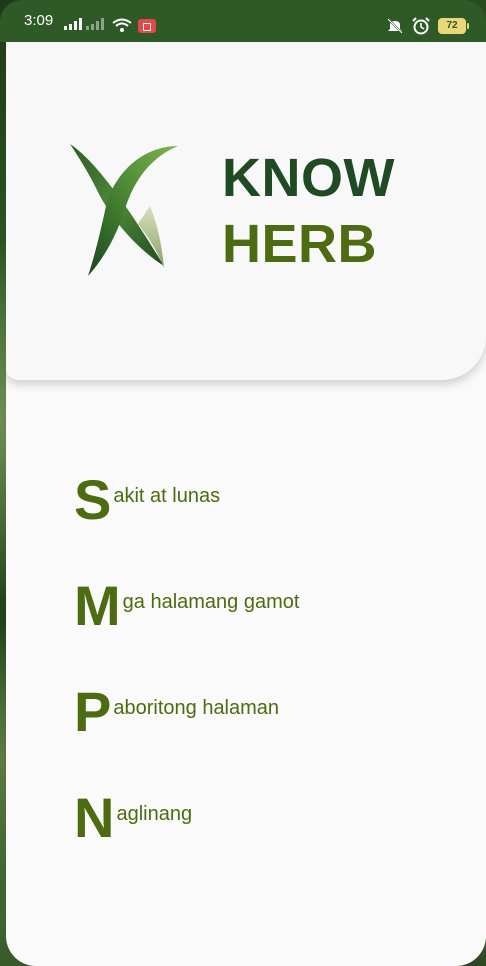 The height and width of the screenshot is (966, 486). Describe the element at coordinates (147, 26) in the screenshot. I see `screen-record-icon` at that location.